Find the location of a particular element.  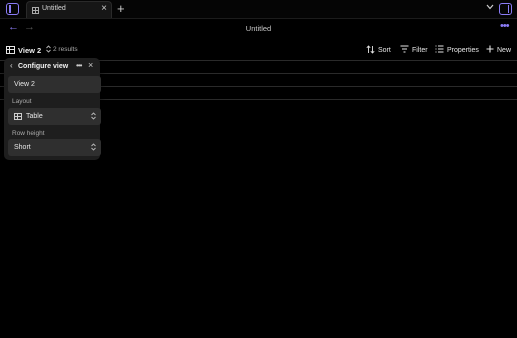

view-name-value: View 2 is located at coordinates (24, 84).